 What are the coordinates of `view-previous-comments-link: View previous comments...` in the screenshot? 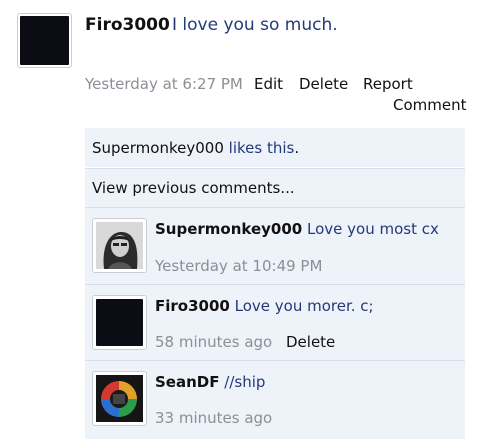 It's located at (193, 188).